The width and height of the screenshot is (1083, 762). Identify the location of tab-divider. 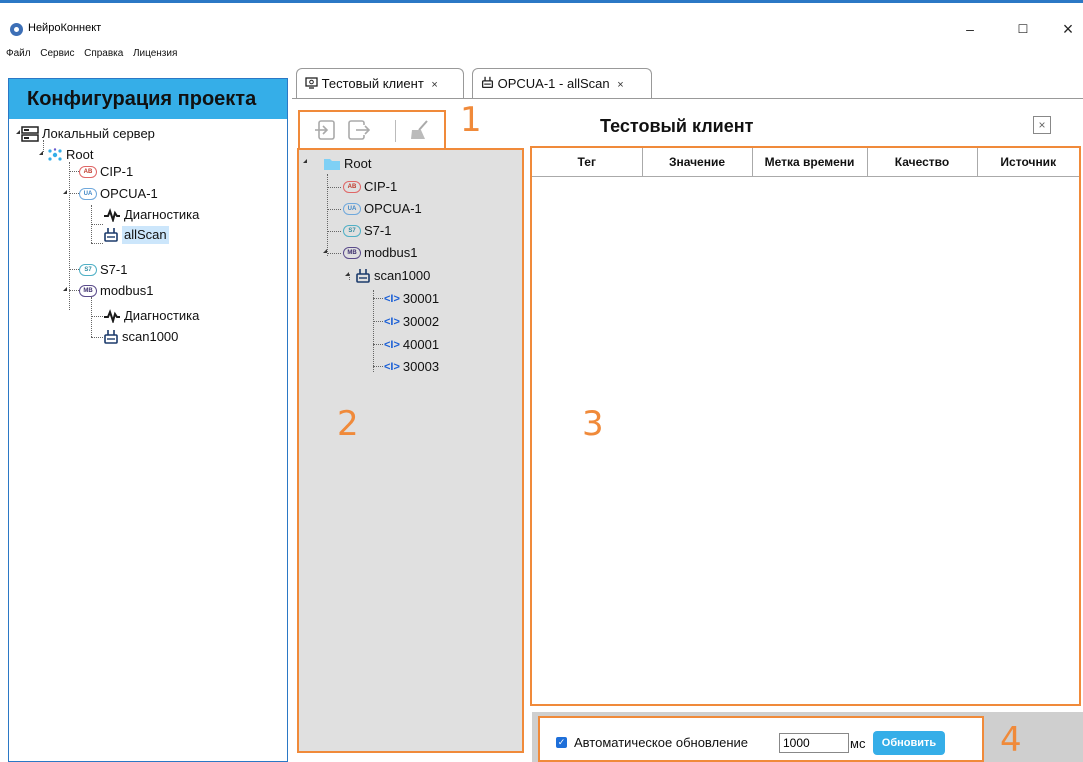
(687, 98).